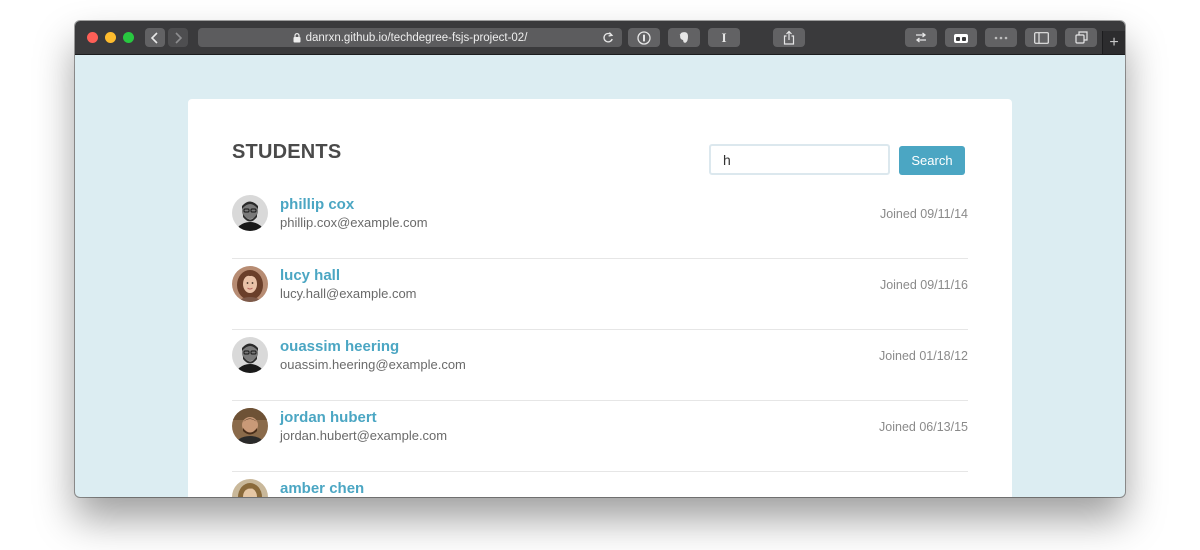  What do you see at coordinates (287, 152) in the screenshot?
I see `page-title: STUDENTS` at bounding box center [287, 152].